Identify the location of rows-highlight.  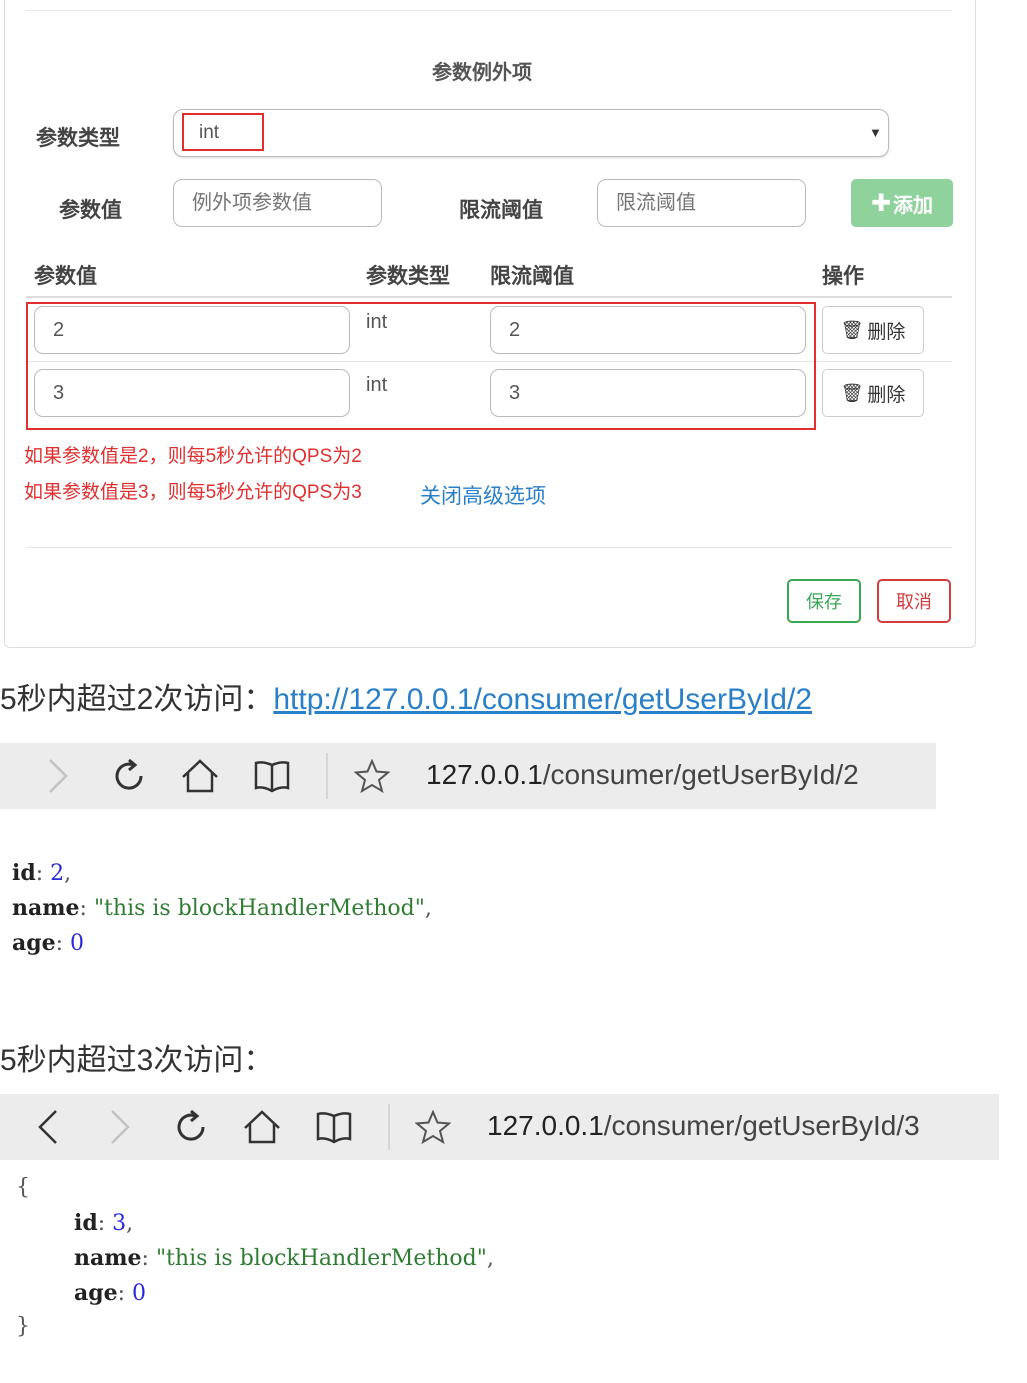
(421, 366).